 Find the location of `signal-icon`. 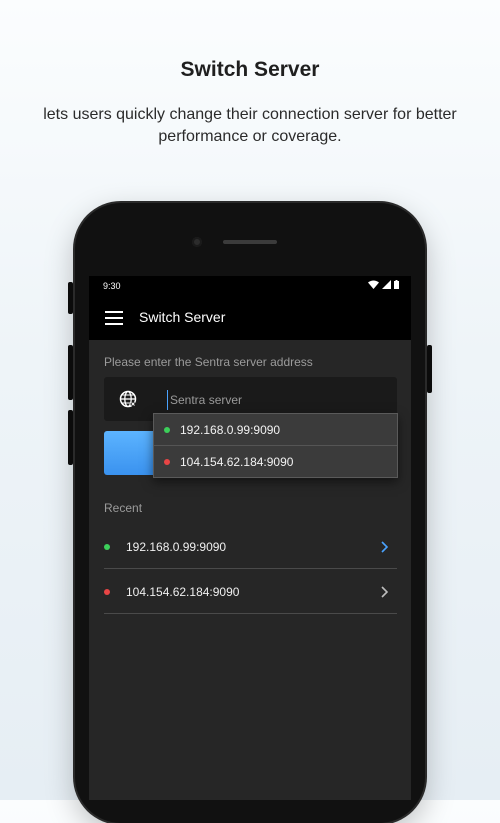

signal-icon is located at coordinates (386, 284).